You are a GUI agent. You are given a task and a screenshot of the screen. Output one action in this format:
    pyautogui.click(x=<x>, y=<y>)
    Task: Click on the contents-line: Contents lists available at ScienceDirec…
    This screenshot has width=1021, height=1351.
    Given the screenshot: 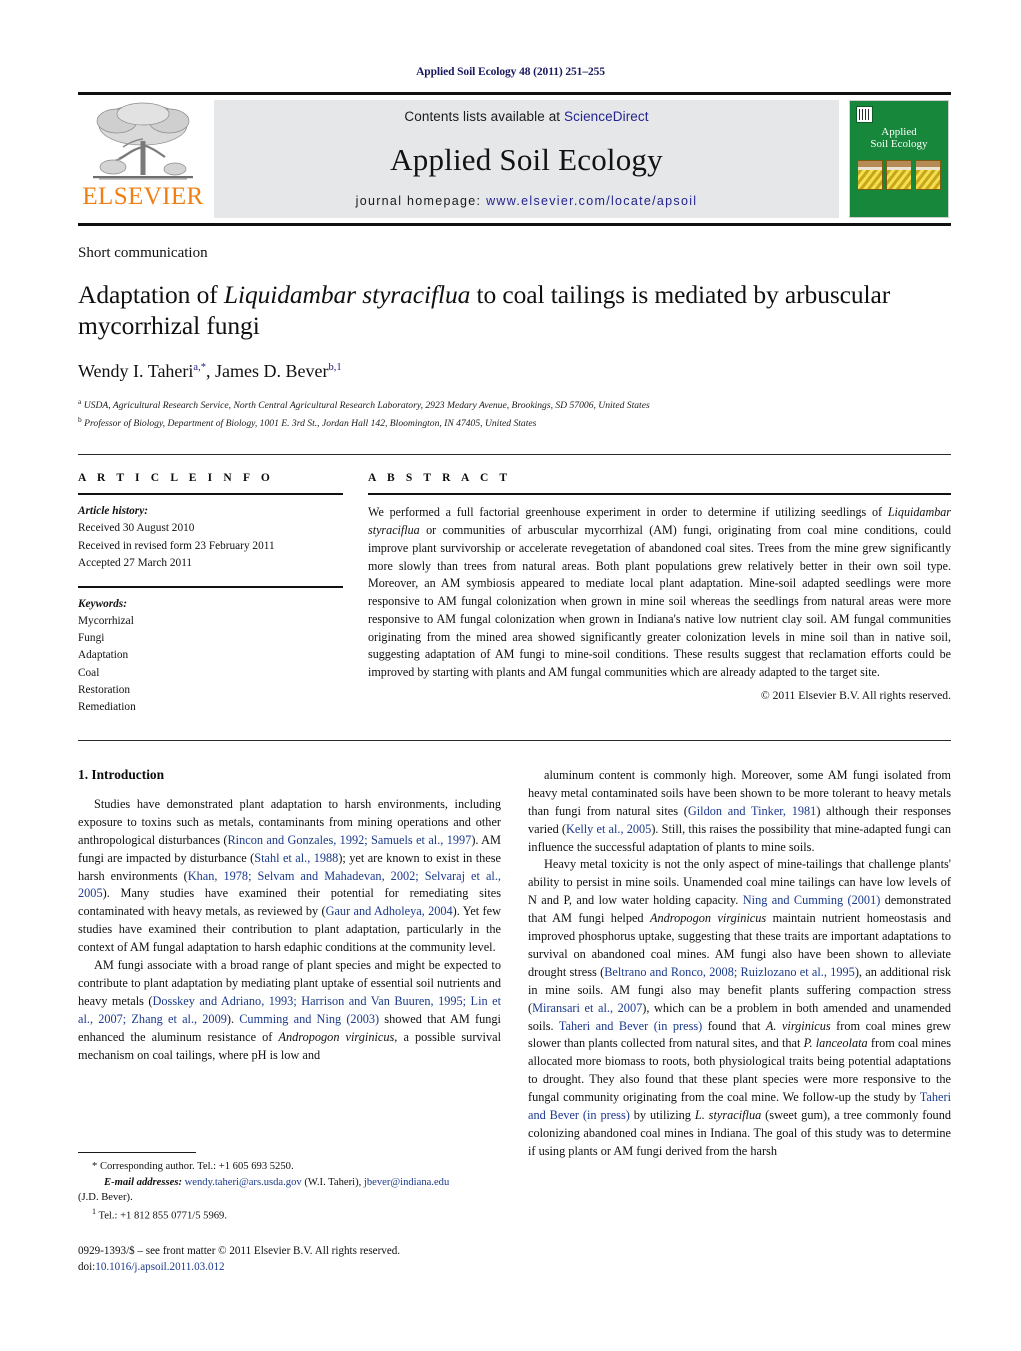 What is the action you would take?
    pyautogui.click(x=526, y=116)
    